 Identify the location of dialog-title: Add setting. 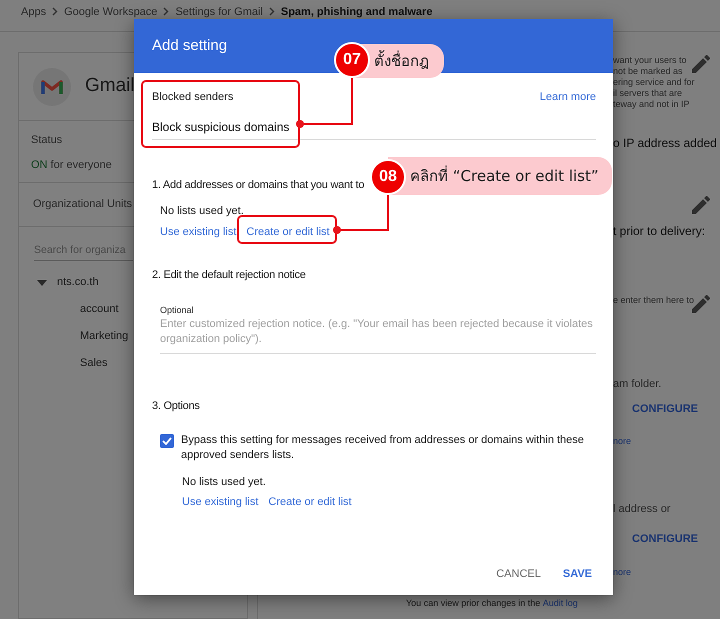
(190, 46).